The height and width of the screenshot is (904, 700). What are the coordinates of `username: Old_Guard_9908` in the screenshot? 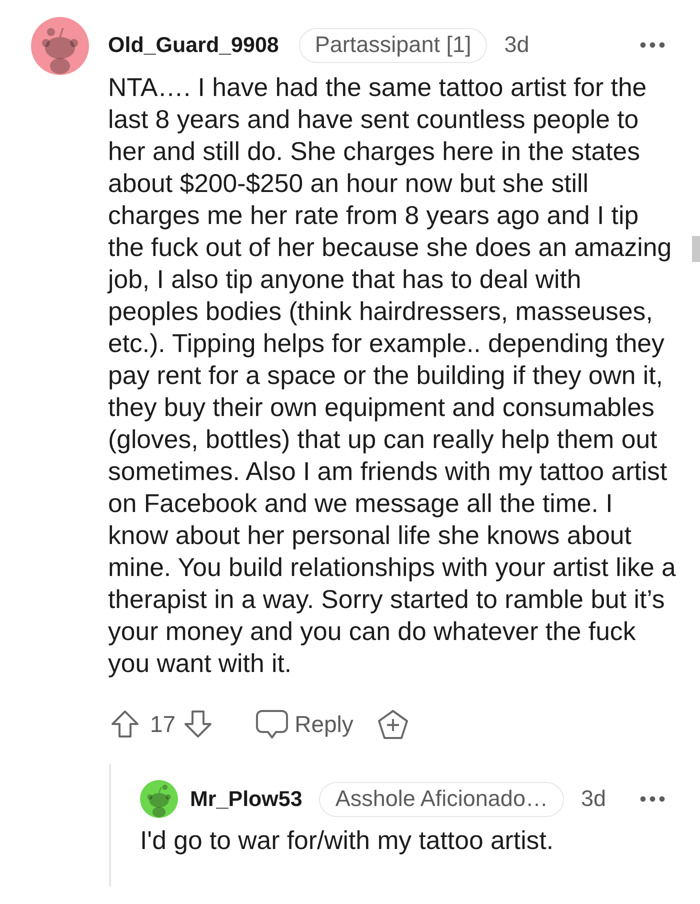 It's located at (193, 45).